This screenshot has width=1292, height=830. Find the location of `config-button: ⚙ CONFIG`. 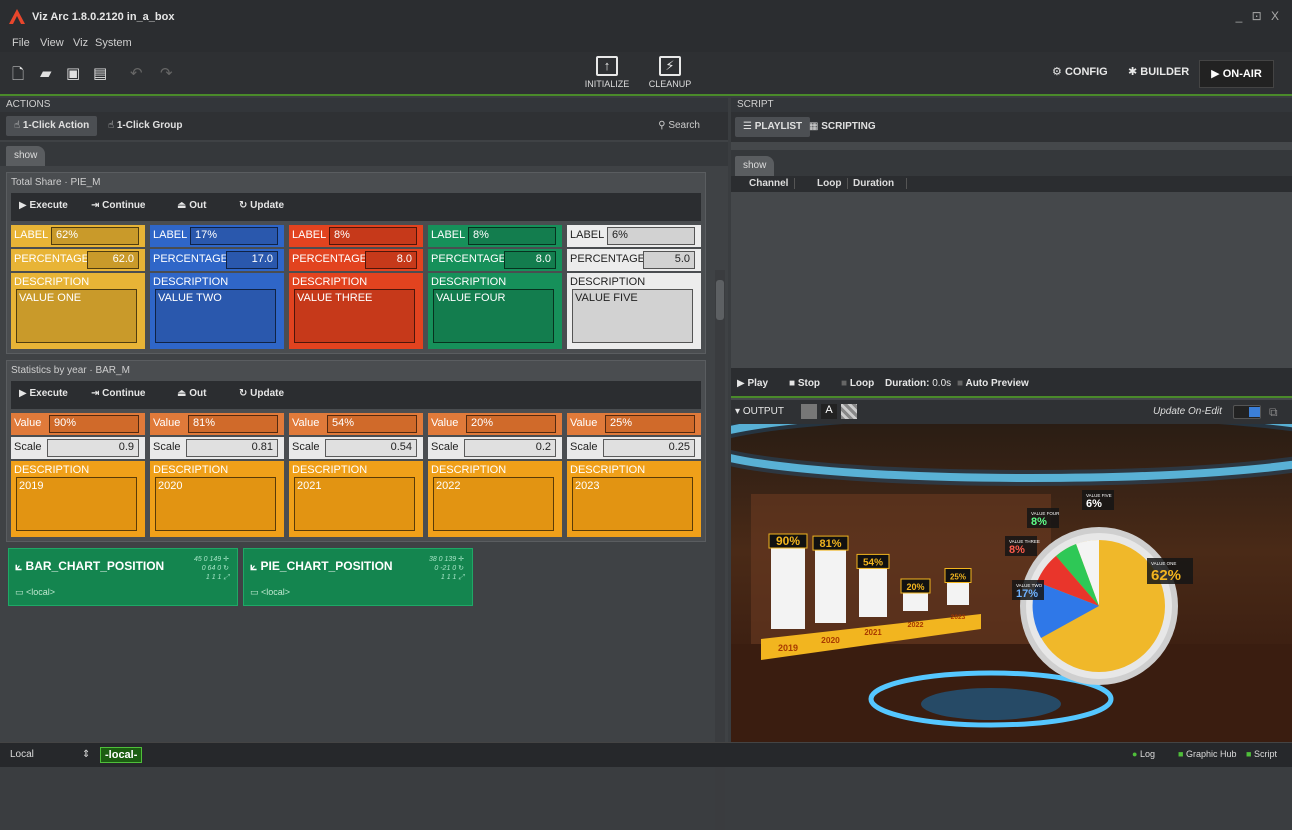

config-button: ⚙ CONFIG is located at coordinates (1080, 71).